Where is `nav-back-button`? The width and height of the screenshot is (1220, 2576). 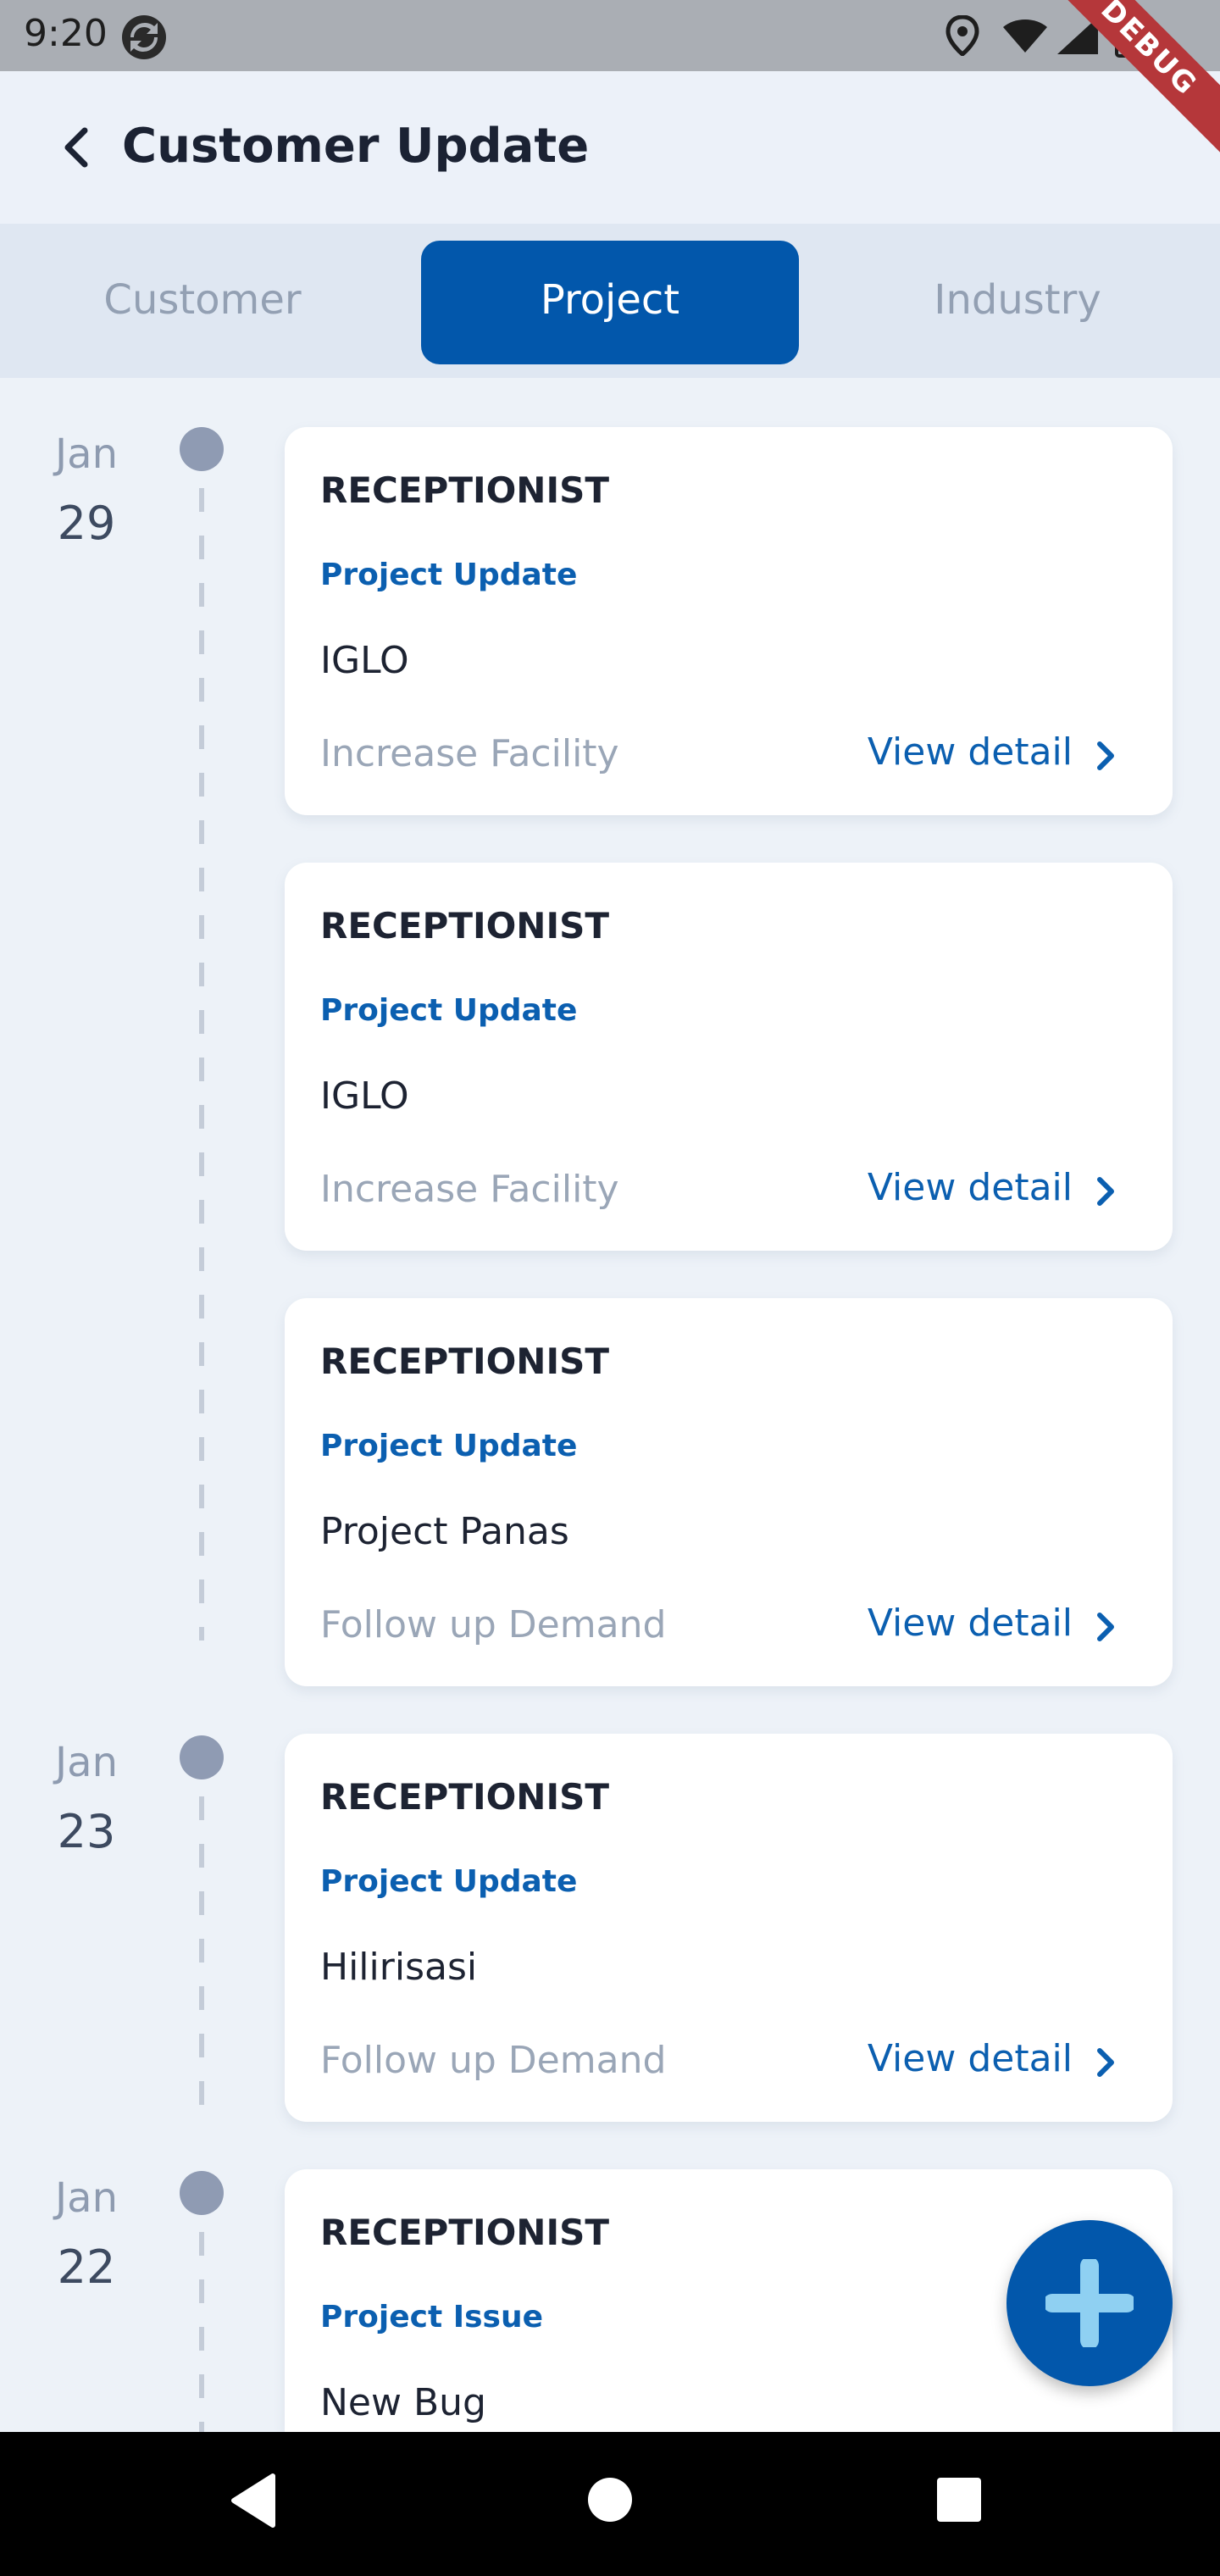
nav-back-button is located at coordinates (254, 2502).